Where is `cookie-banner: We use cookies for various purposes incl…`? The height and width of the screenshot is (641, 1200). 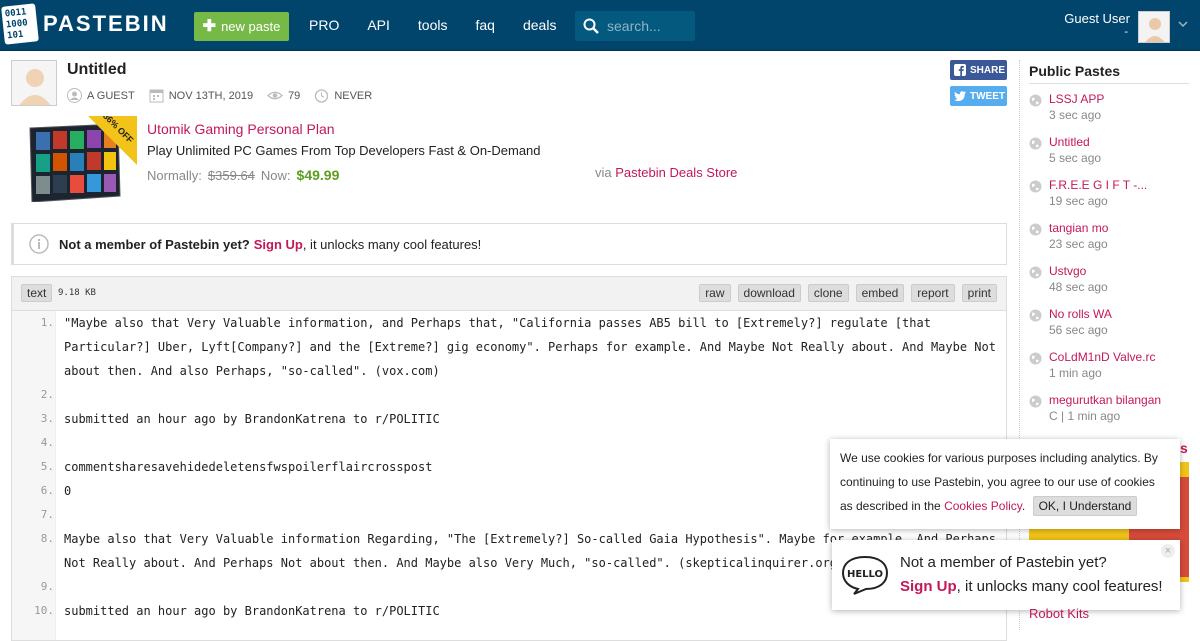
cookie-banner: We use cookies for various purposes incl… is located at coordinates (1005, 484).